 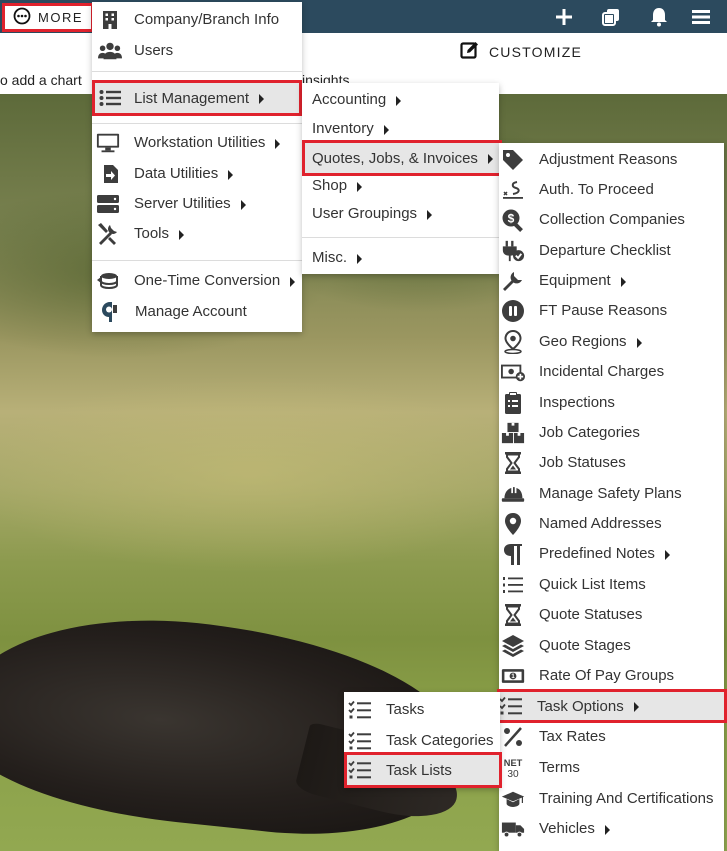 What do you see at coordinates (422, 709) in the screenshot?
I see `menu-item-tasks: Tasks` at bounding box center [422, 709].